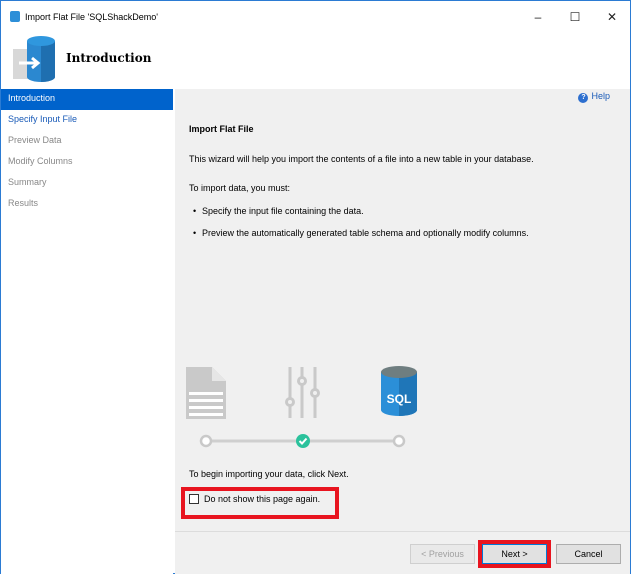 The image size is (631, 574). I want to click on sidebar-item-specify-input-file: Specify Input File, so click(87, 120).